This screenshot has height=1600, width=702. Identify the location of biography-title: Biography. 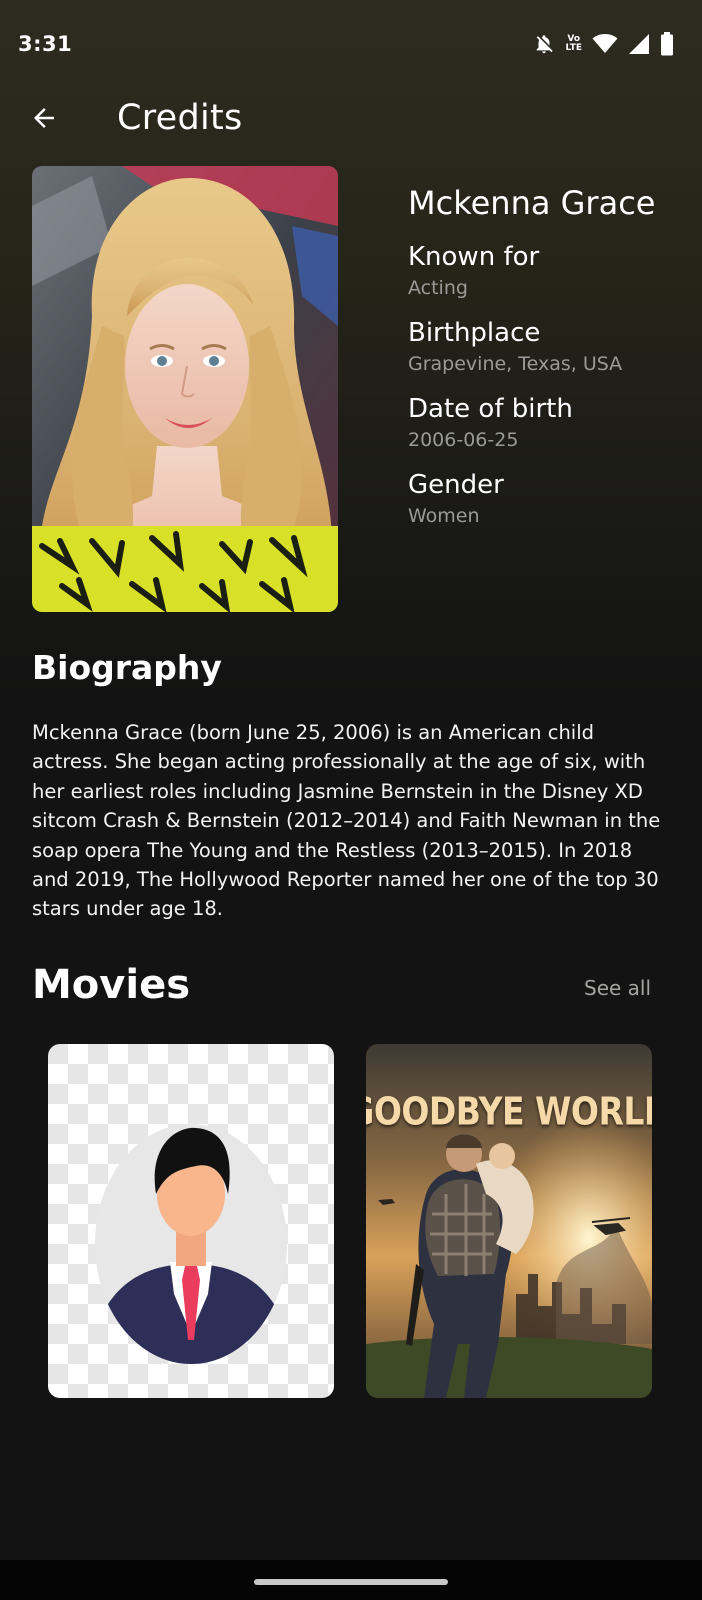
(127, 667).